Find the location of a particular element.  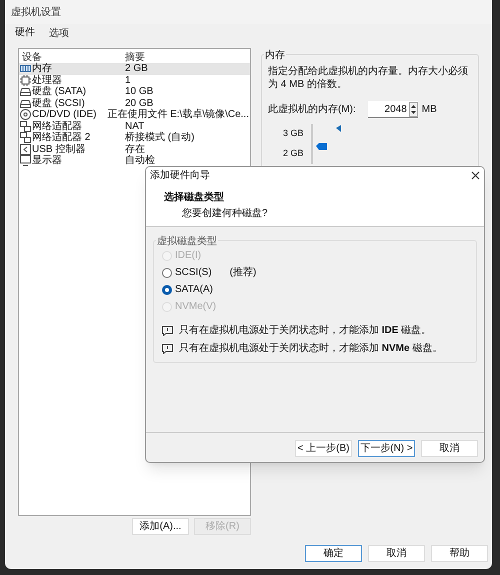

table-cell: 硬盘 (SATA) is located at coordinates (59, 92).